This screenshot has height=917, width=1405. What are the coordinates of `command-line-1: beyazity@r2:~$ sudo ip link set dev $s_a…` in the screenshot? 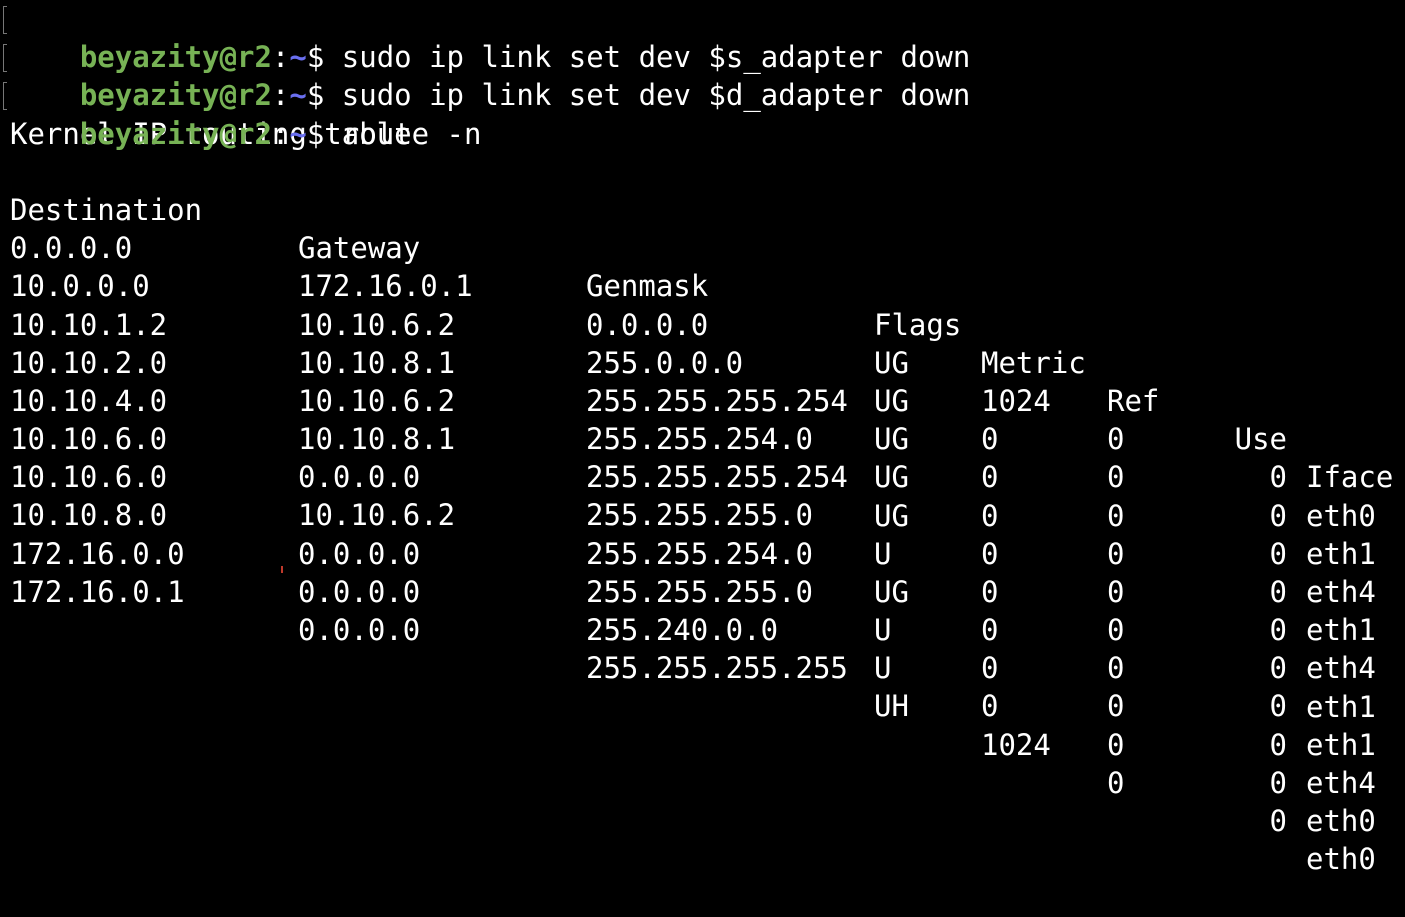 It's located at (701, 37).